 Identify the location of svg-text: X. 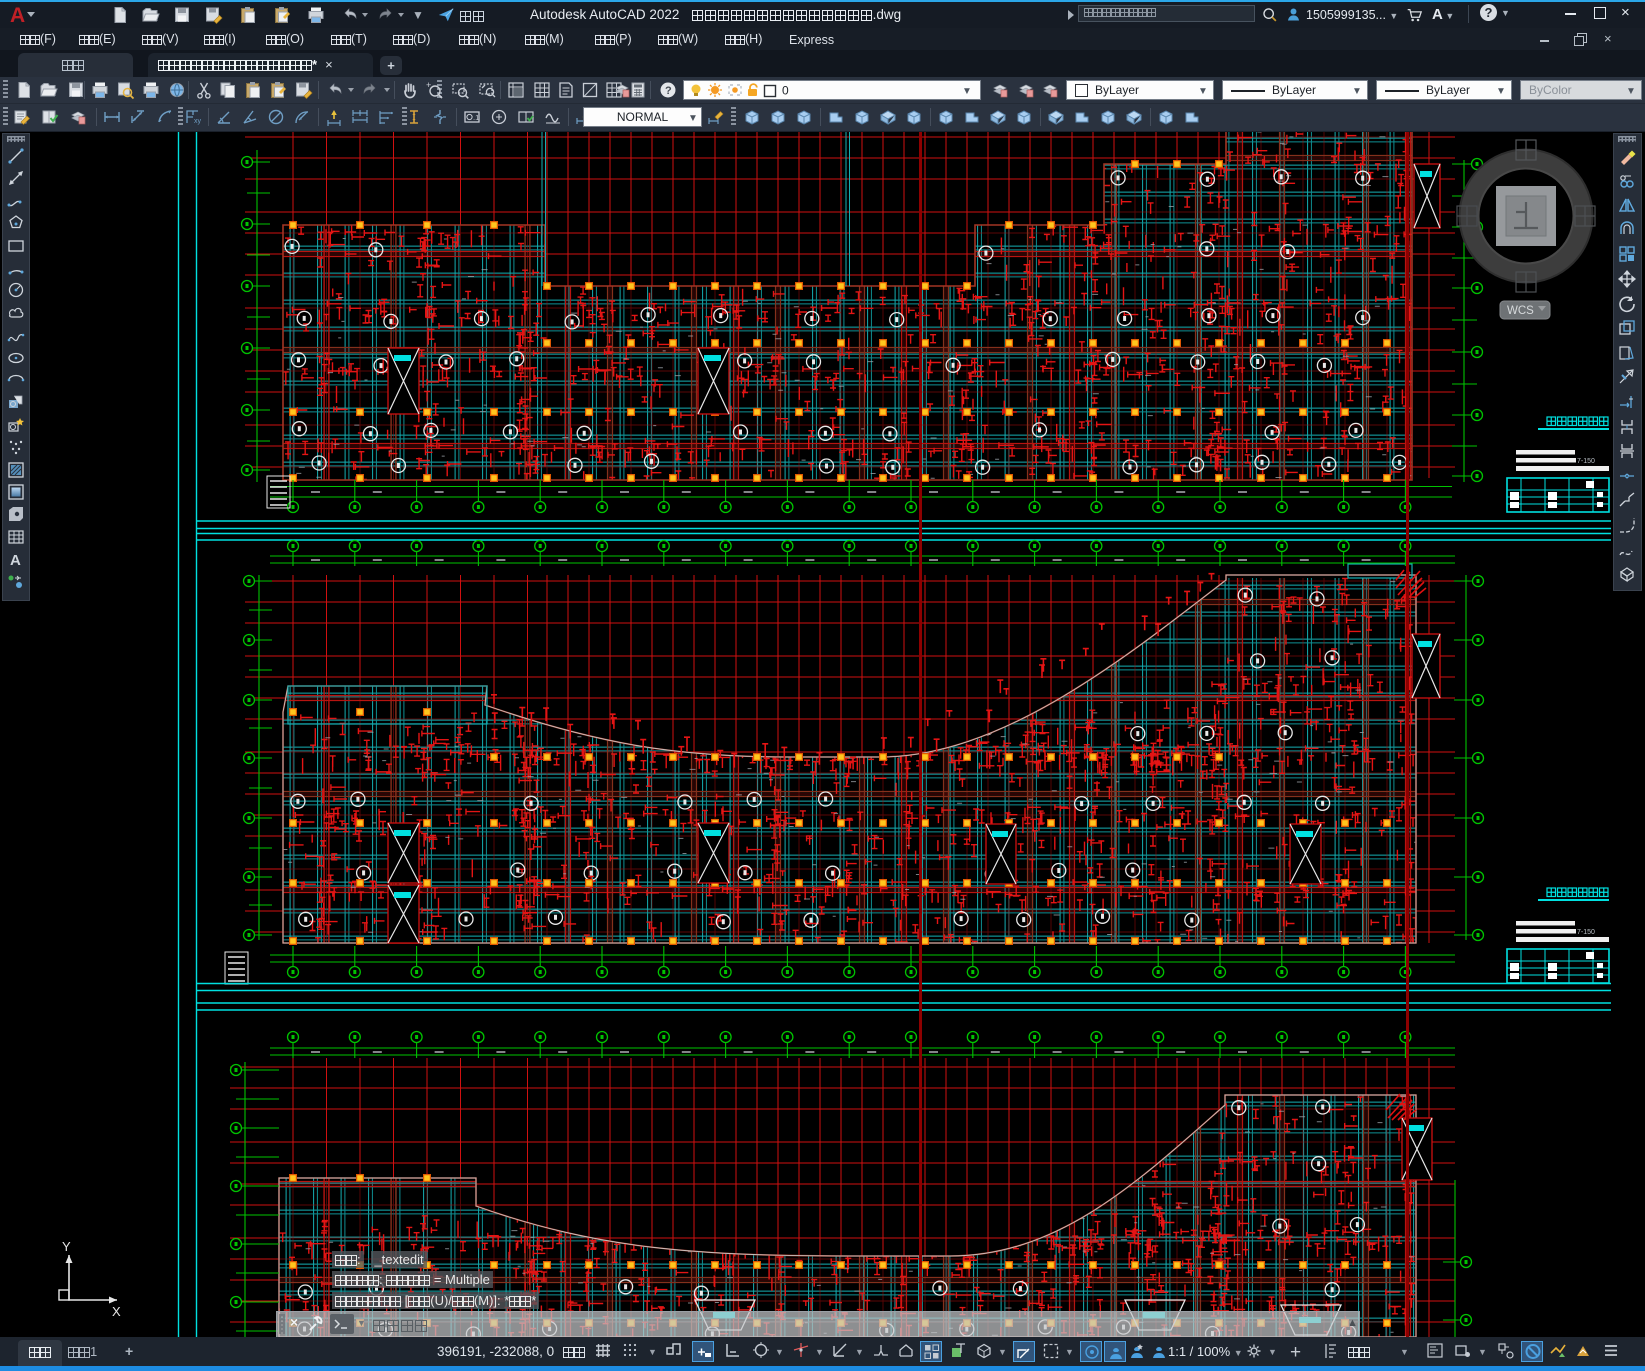
(116, 1311).